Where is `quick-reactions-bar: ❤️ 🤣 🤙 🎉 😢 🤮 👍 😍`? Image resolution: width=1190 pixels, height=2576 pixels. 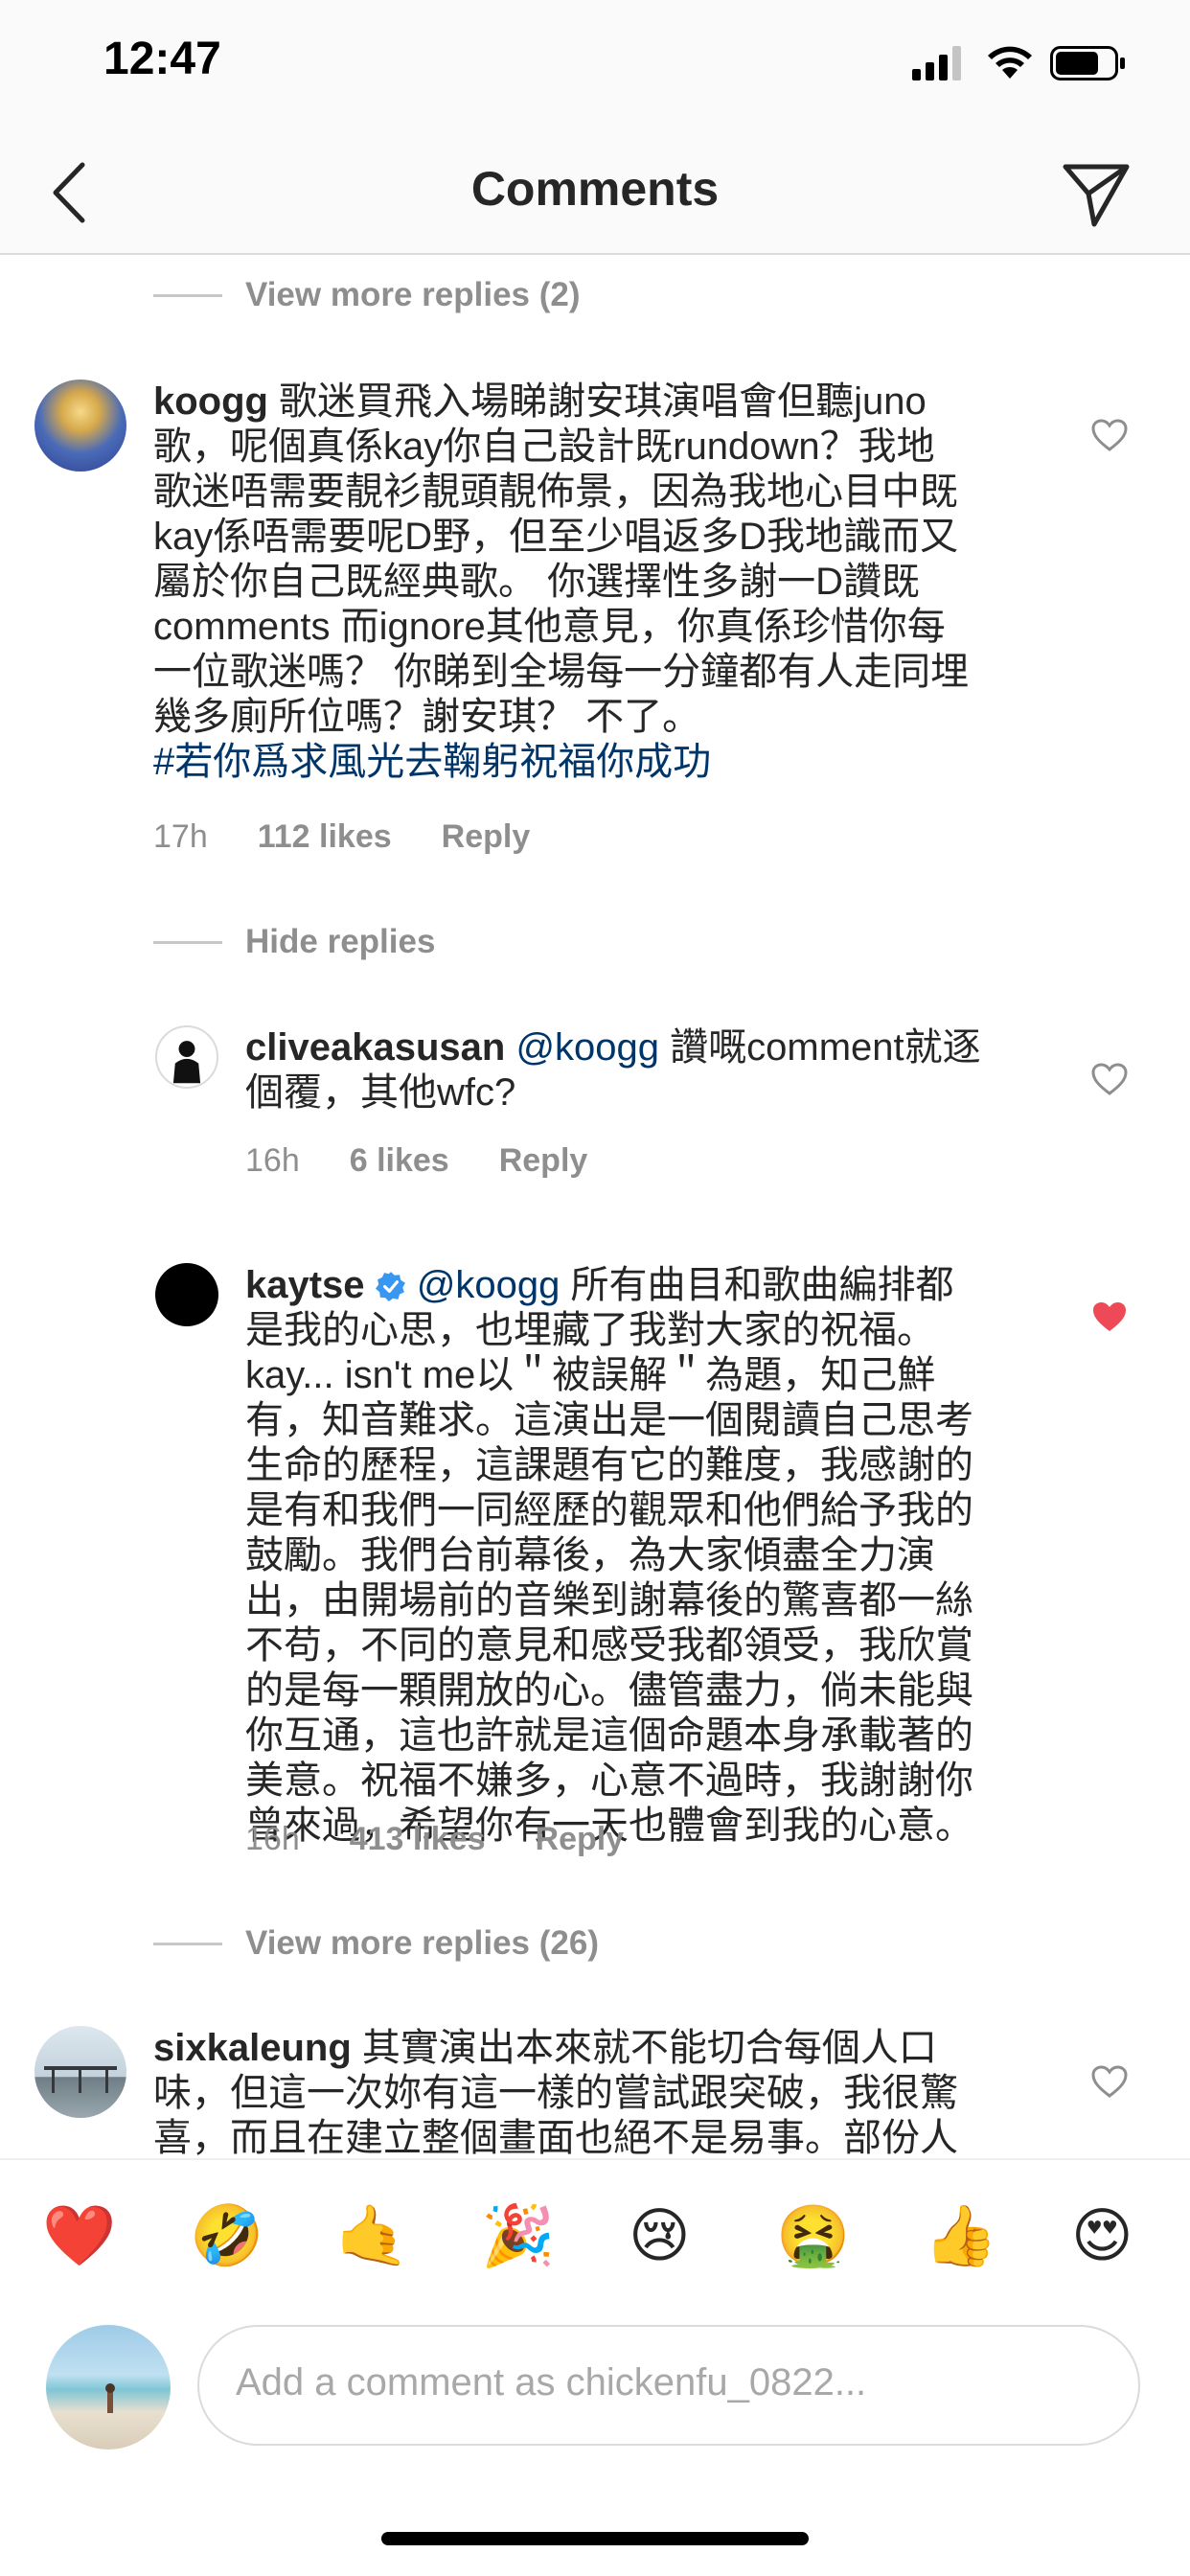
quick-reactions-bar: ❤️ 🤣 🤙 🎉 😢 🤮 👍 😍 is located at coordinates (595, 2235).